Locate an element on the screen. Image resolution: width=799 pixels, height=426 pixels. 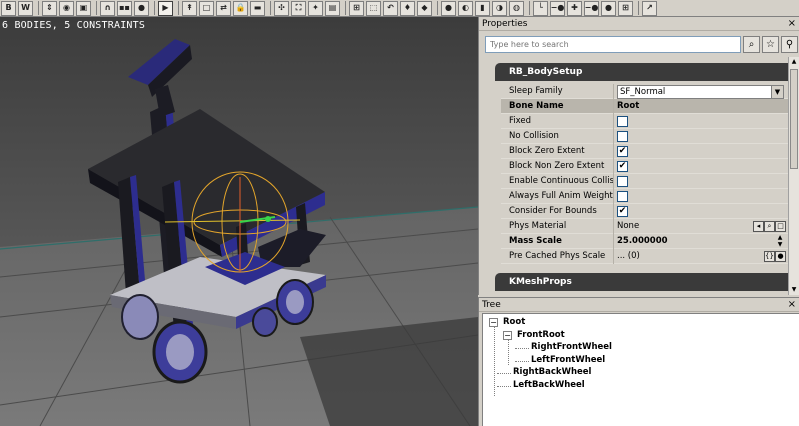
toolbar-glyph: ⇕ is located at coordinates (49, 7).